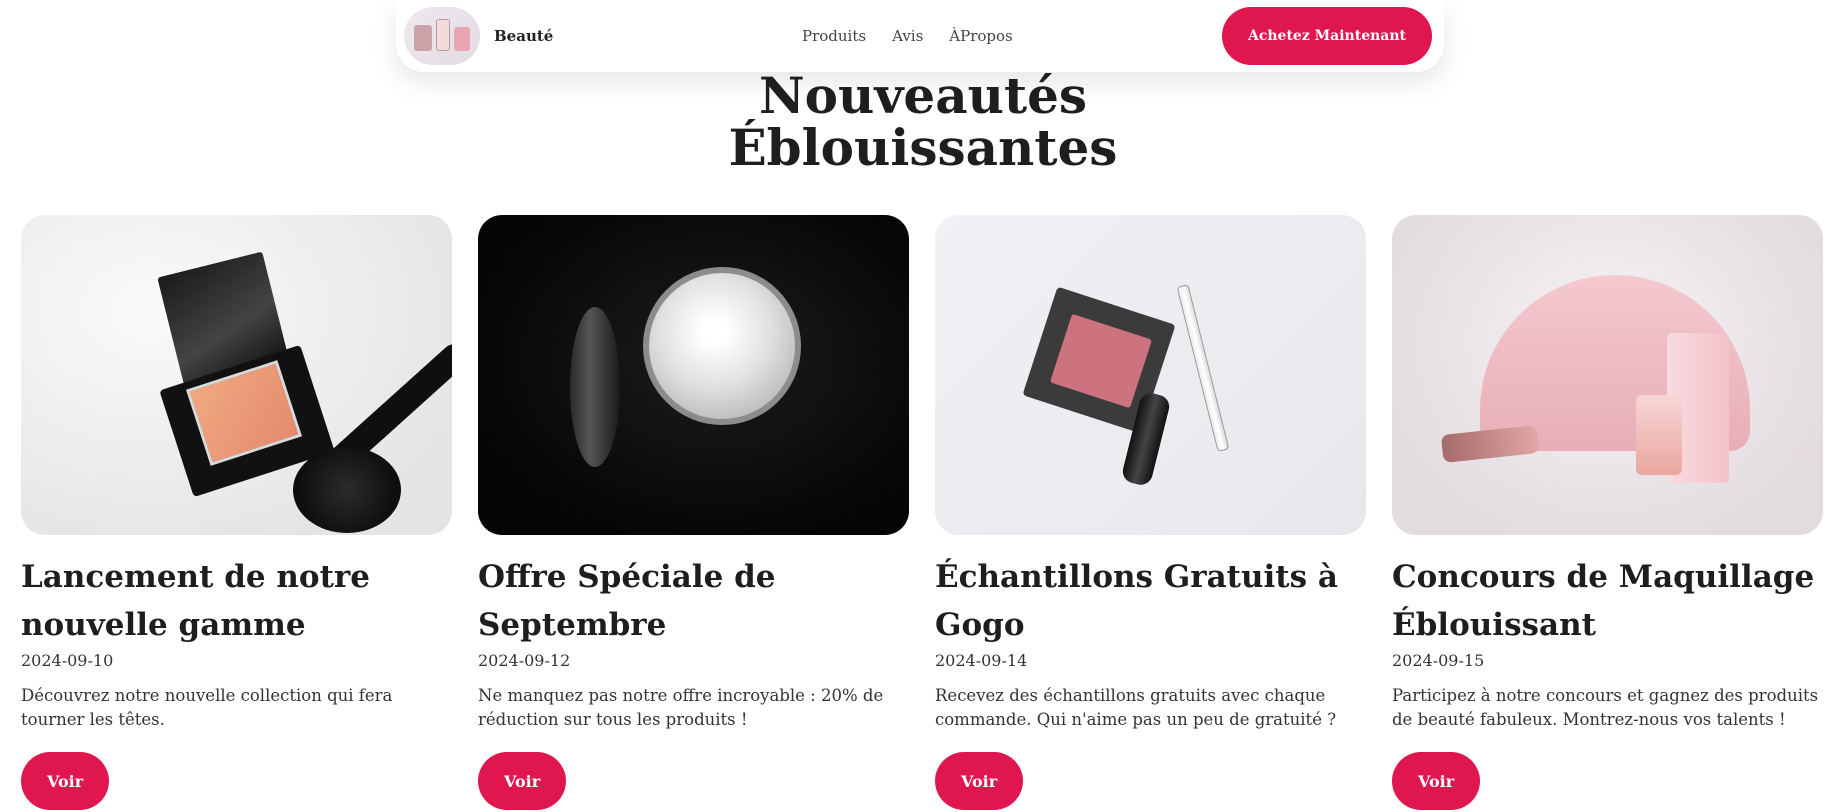 This screenshot has height=812, width=1846. I want to click on card-date: 2024-09-14, so click(981, 660).